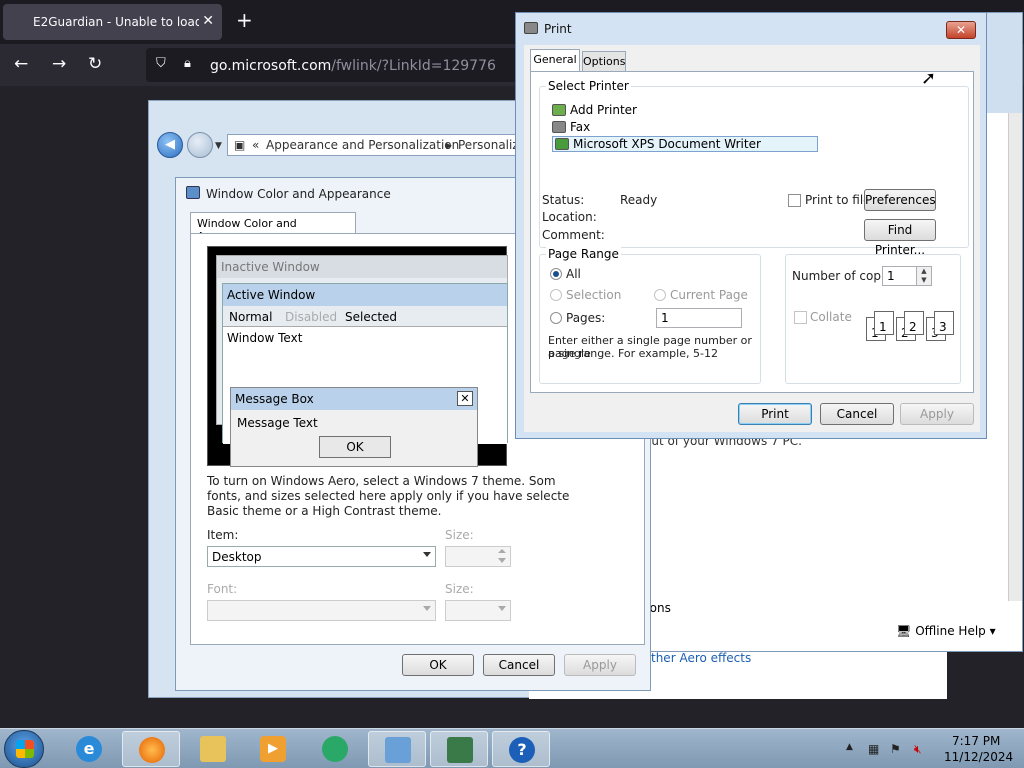 The image size is (1024, 768). I want to click on printer-fax: Fax, so click(571, 127).